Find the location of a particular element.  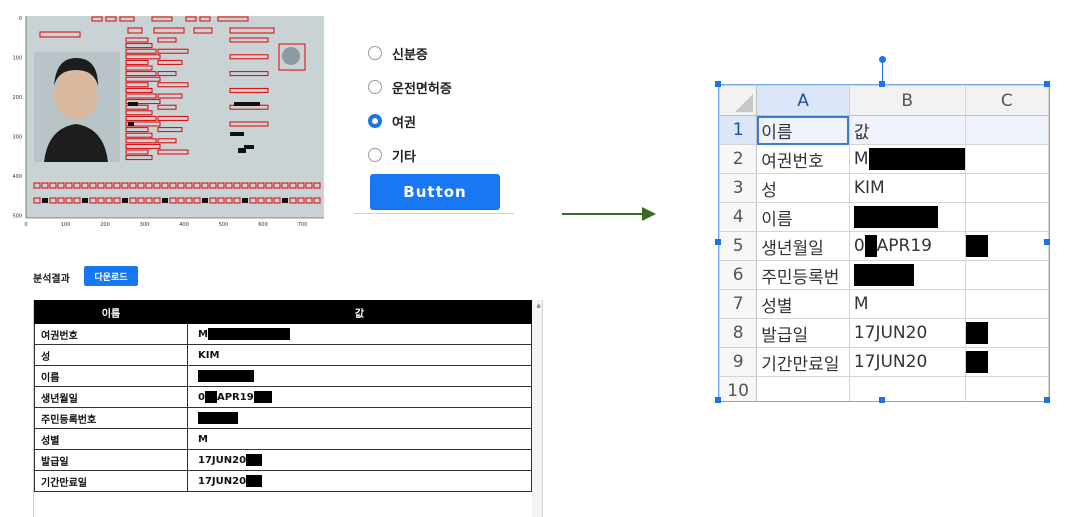

radio-option-label: 여권 is located at coordinates (404, 123).